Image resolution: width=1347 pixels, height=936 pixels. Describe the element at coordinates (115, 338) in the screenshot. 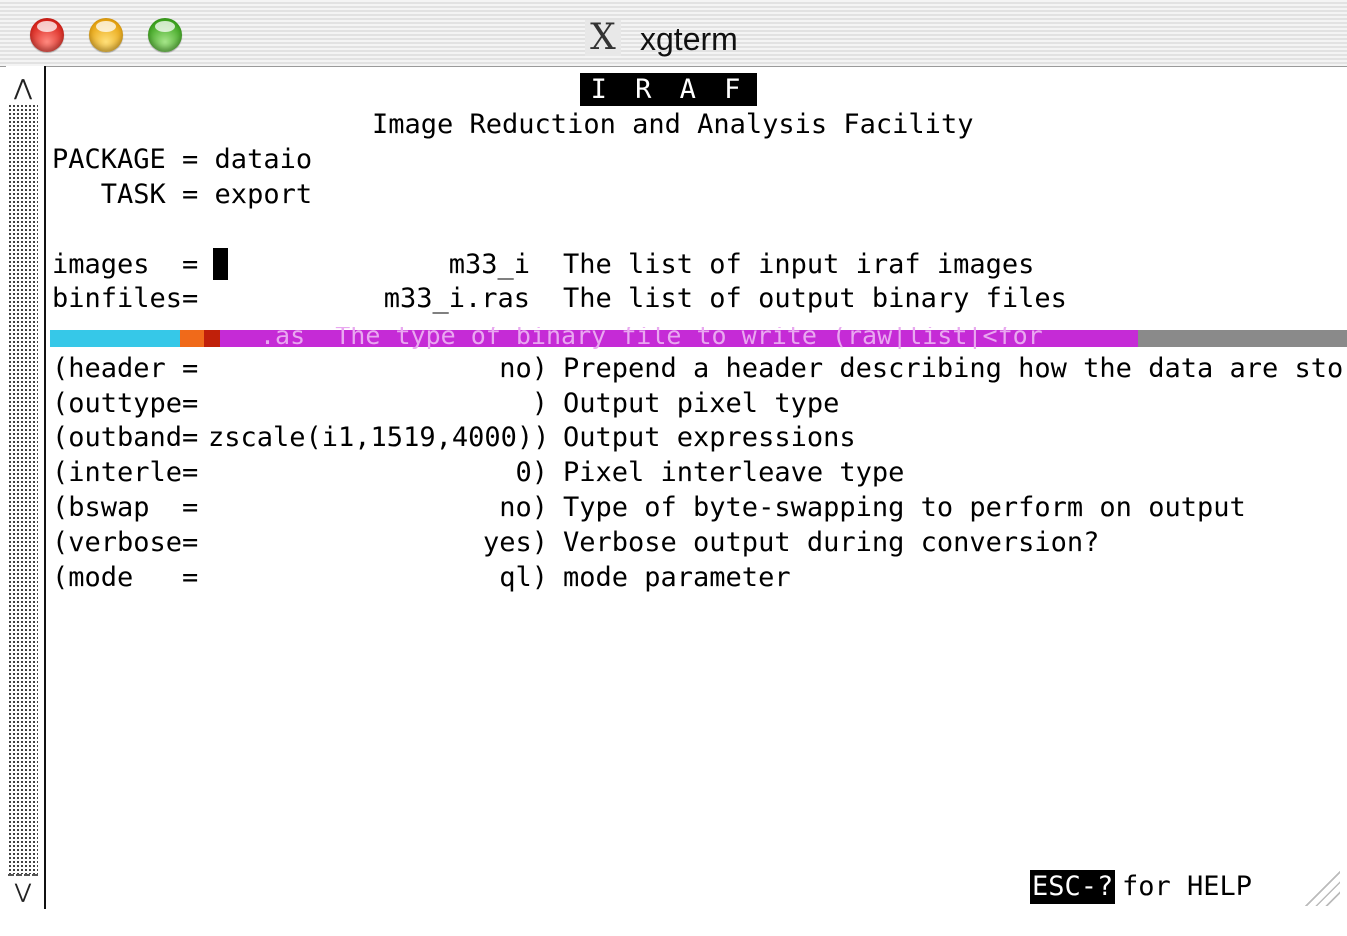

I see `glitch-cyan-block` at that location.